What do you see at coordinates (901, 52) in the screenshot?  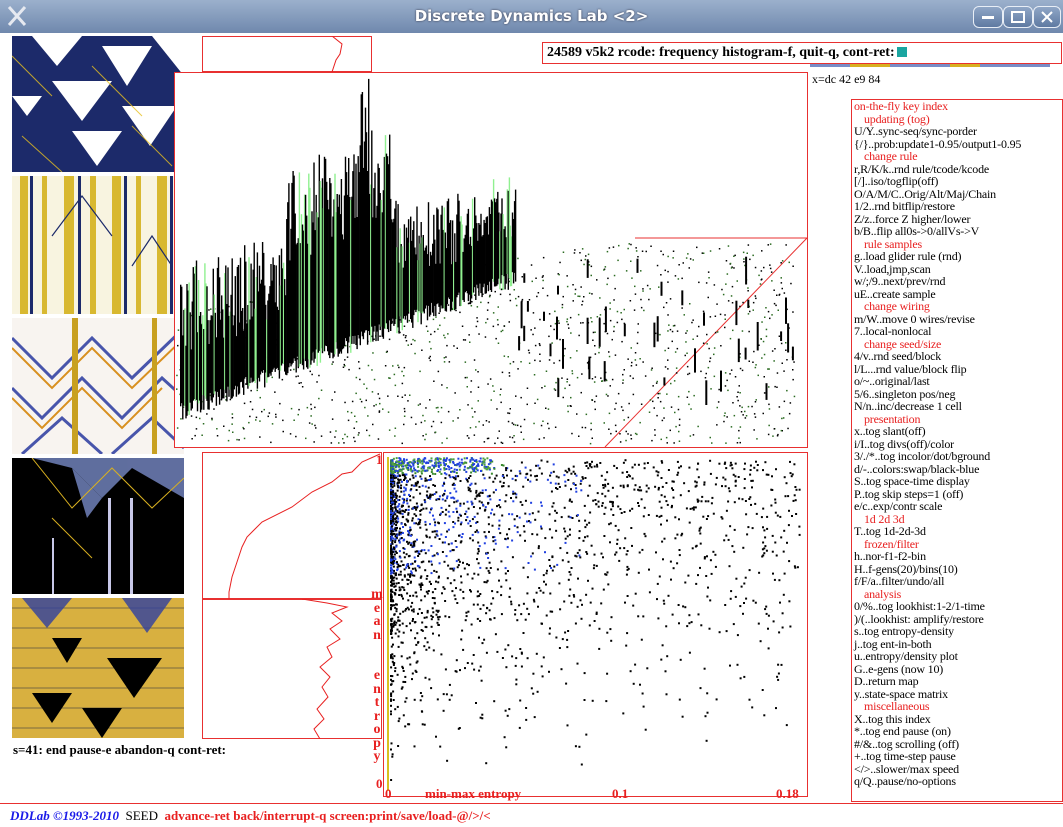 I see `text-cursor` at bounding box center [901, 52].